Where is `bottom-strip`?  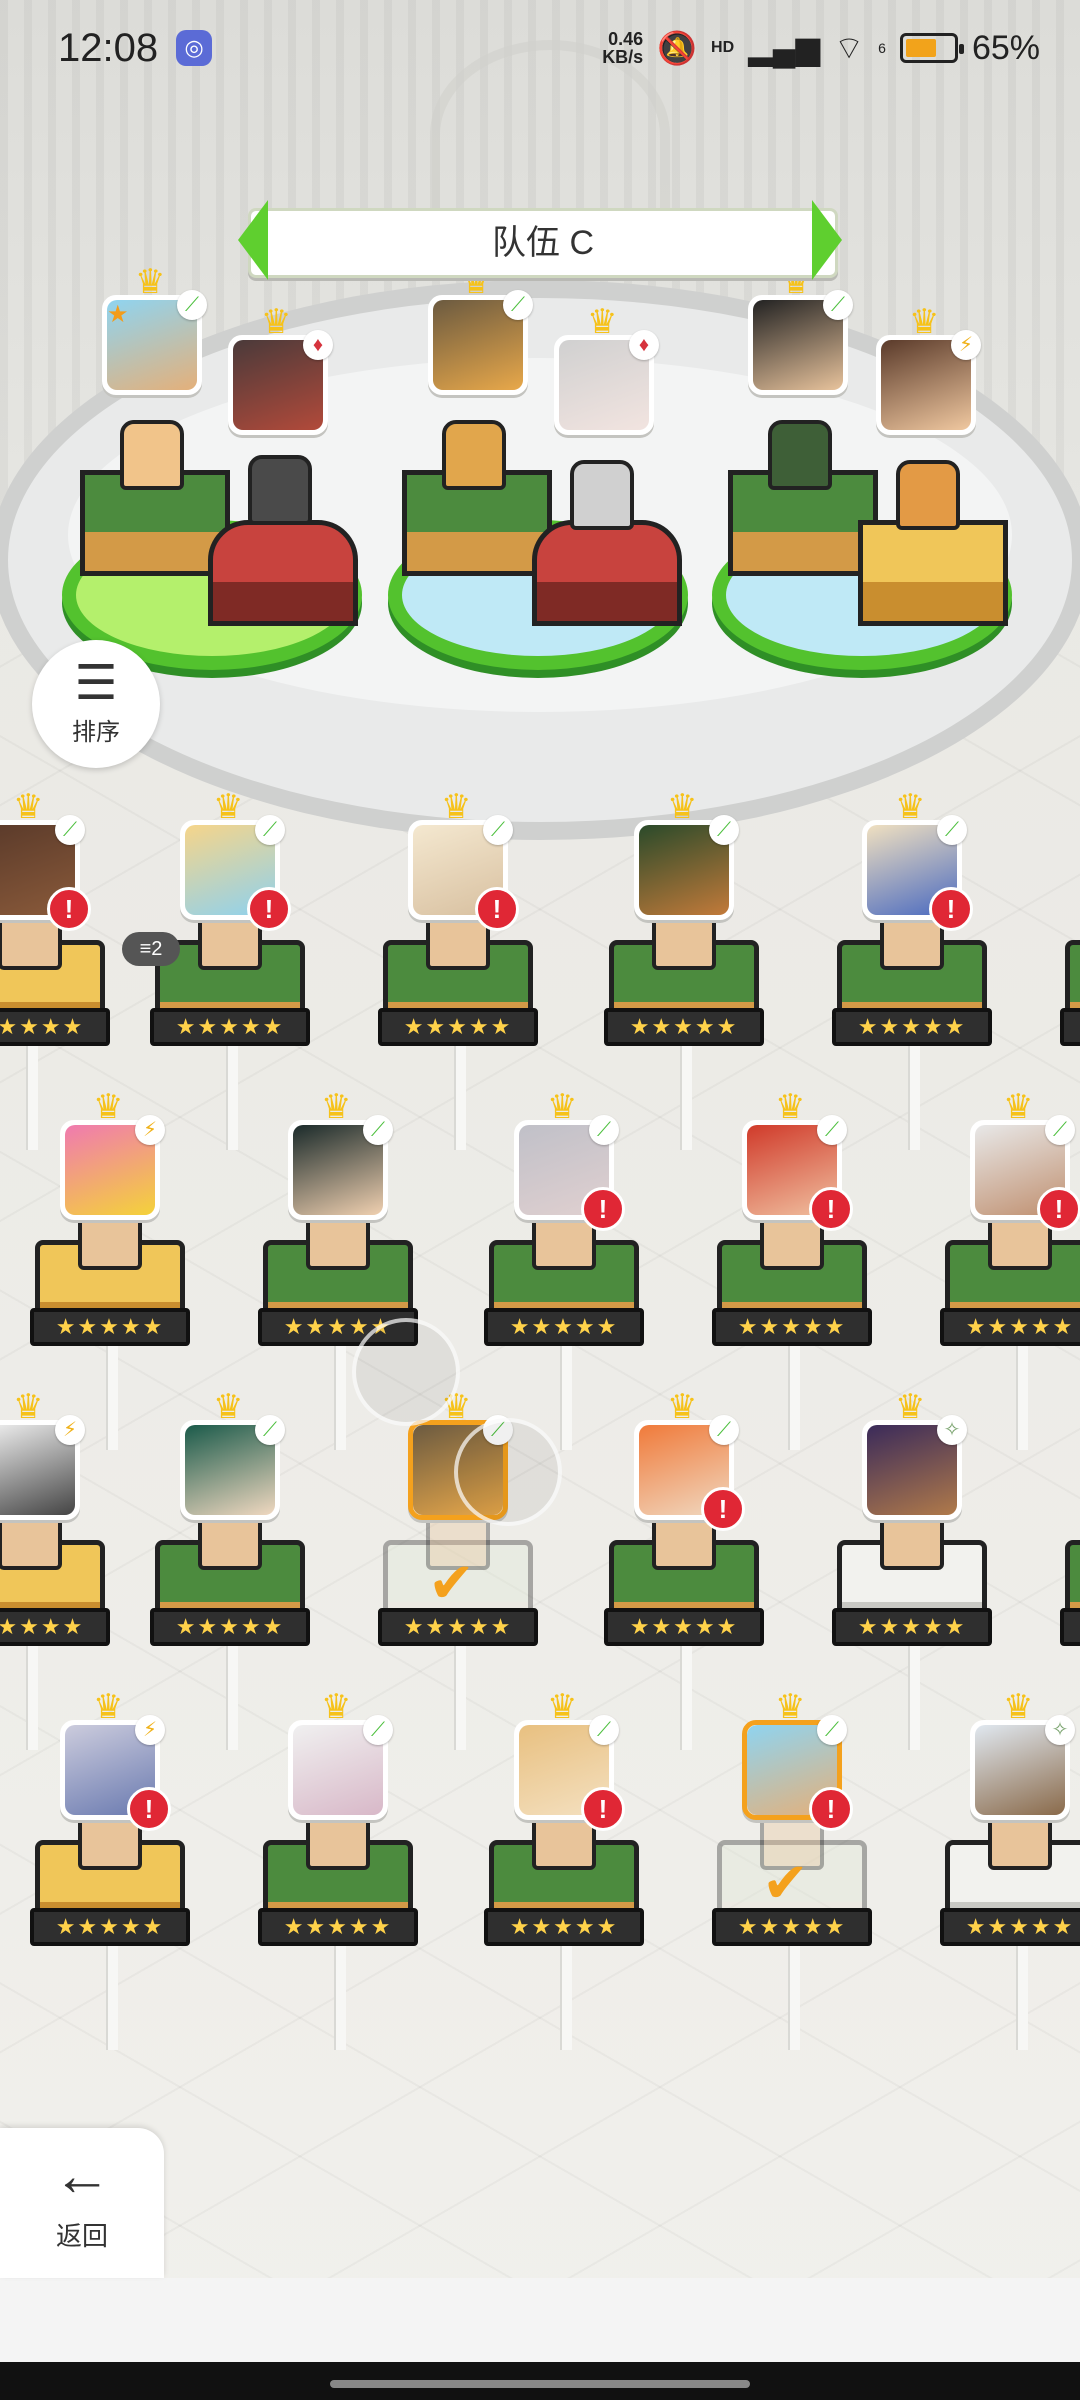
bottom-strip is located at coordinates (540, 2320).